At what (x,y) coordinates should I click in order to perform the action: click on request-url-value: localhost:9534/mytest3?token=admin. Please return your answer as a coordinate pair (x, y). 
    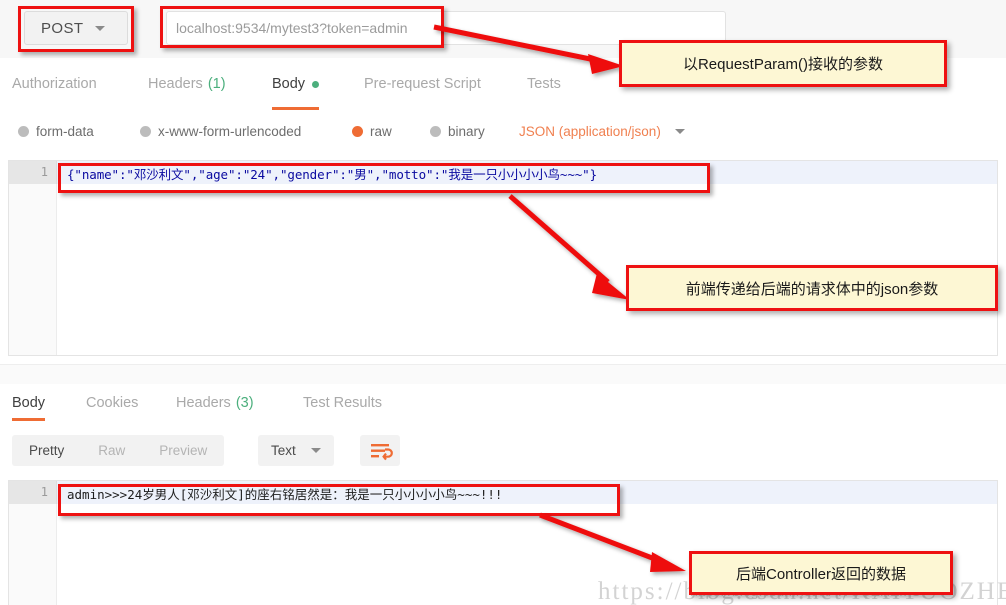
    Looking at the image, I should click on (292, 28).